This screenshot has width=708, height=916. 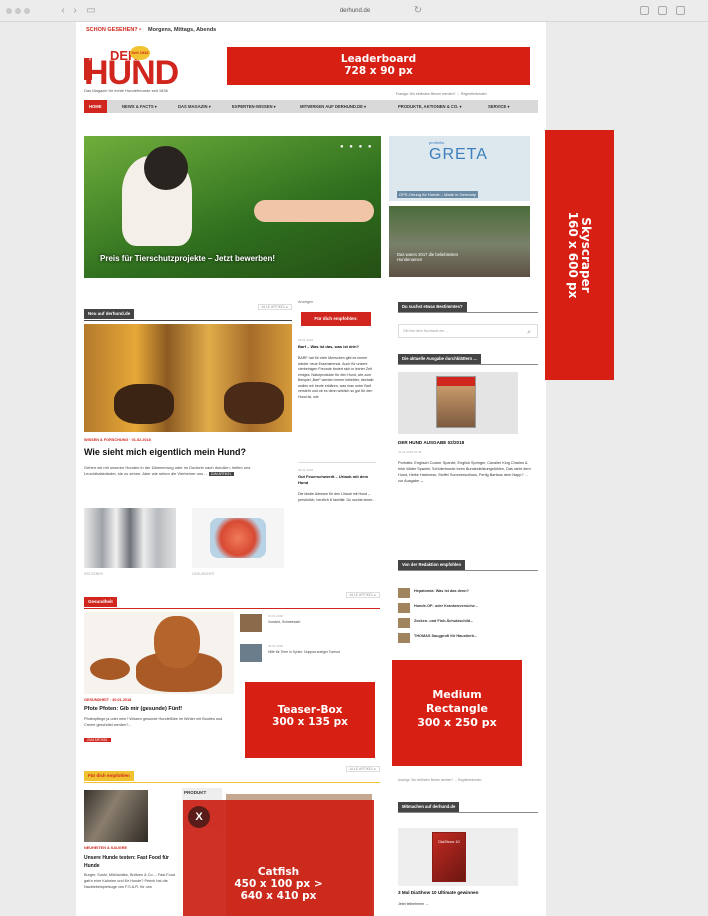 I want to click on editor-item: Hepatomia: Was ist das denn?, so click(x=468, y=593).